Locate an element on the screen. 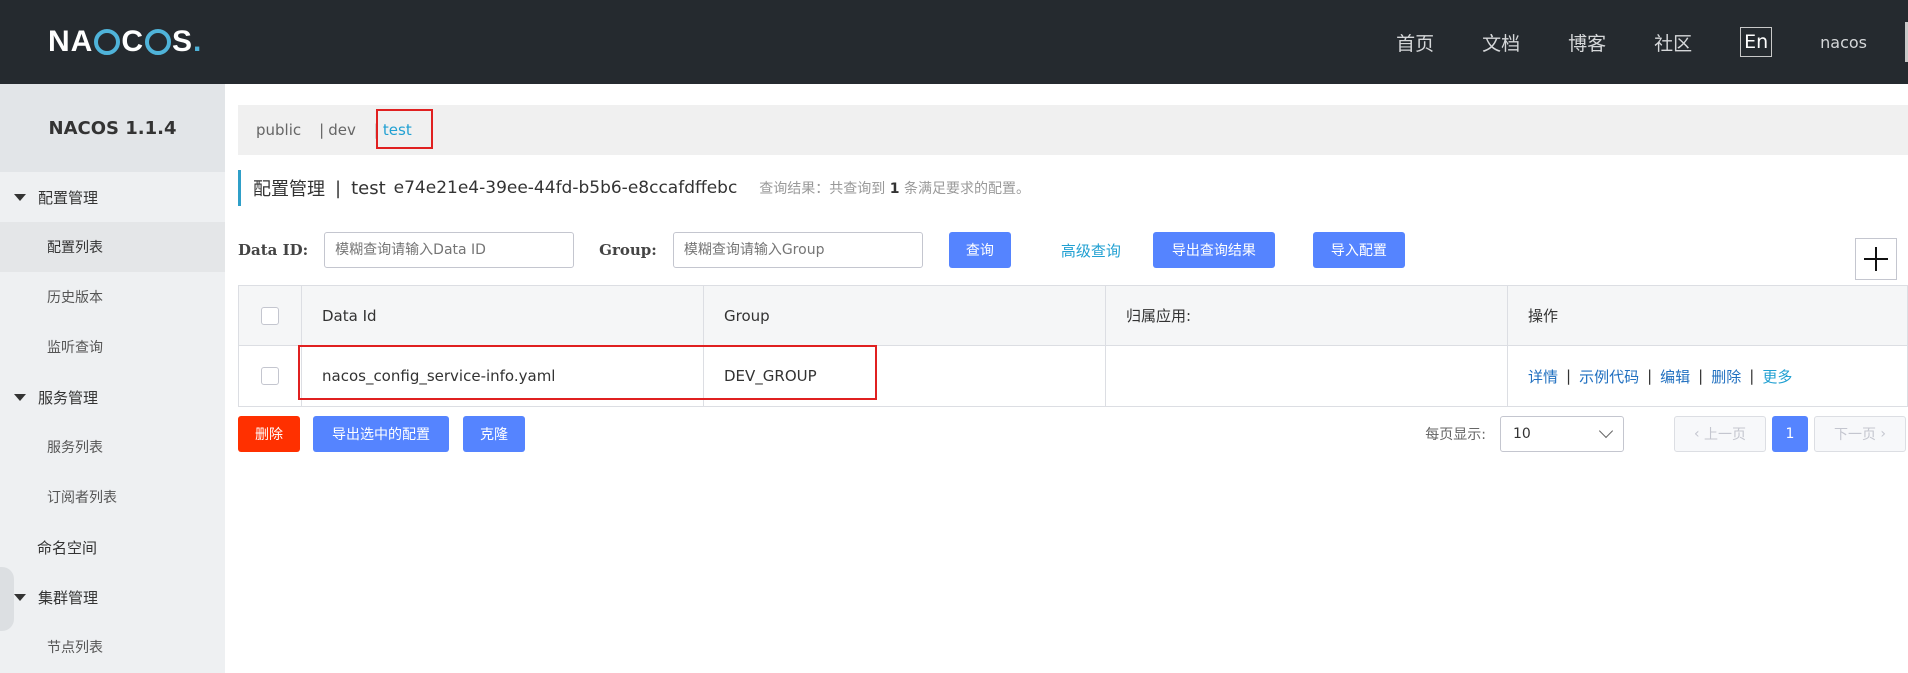 This screenshot has height=673, width=1908. column-header-app: 归属应用: is located at coordinates (1307, 315).